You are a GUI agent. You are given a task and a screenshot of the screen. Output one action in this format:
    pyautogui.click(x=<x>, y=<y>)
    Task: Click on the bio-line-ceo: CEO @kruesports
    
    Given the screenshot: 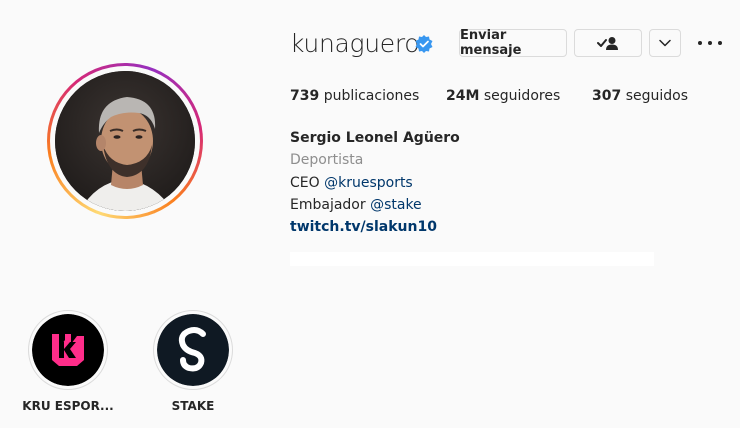 What is the action you would take?
    pyautogui.click(x=351, y=183)
    